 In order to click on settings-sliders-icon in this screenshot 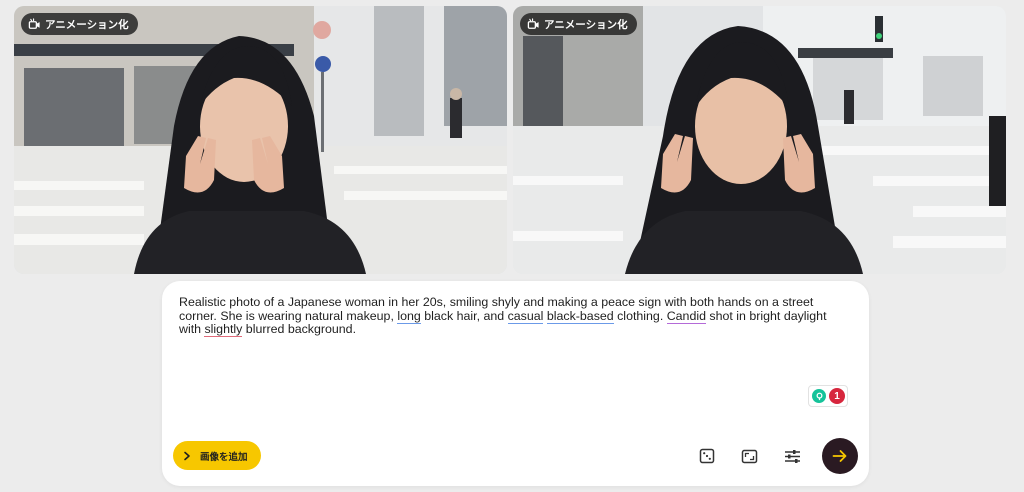, I will do `click(792, 456)`.